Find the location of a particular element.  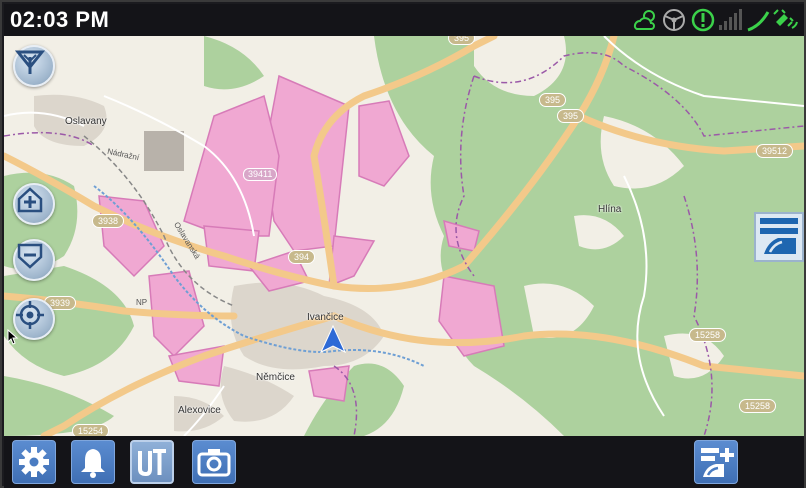

road-shield: 3938 is located at coordinates (108, 221).